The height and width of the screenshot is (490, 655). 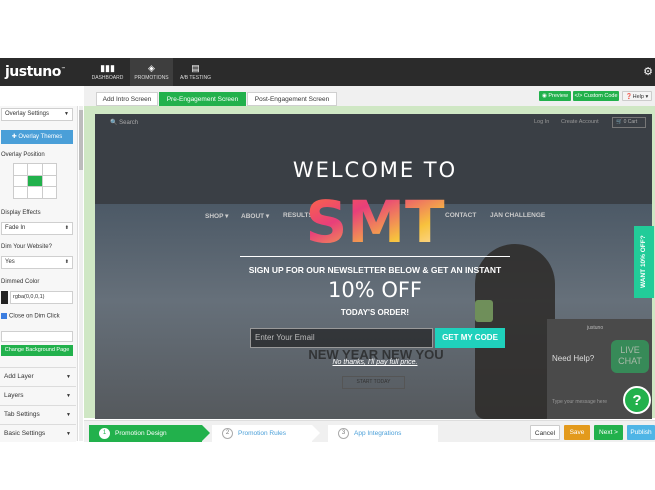 What do you see at coordinates (81, 273) in the screenshot?
I see `sidebar-scrollbar` at bounding box center [81, 273].